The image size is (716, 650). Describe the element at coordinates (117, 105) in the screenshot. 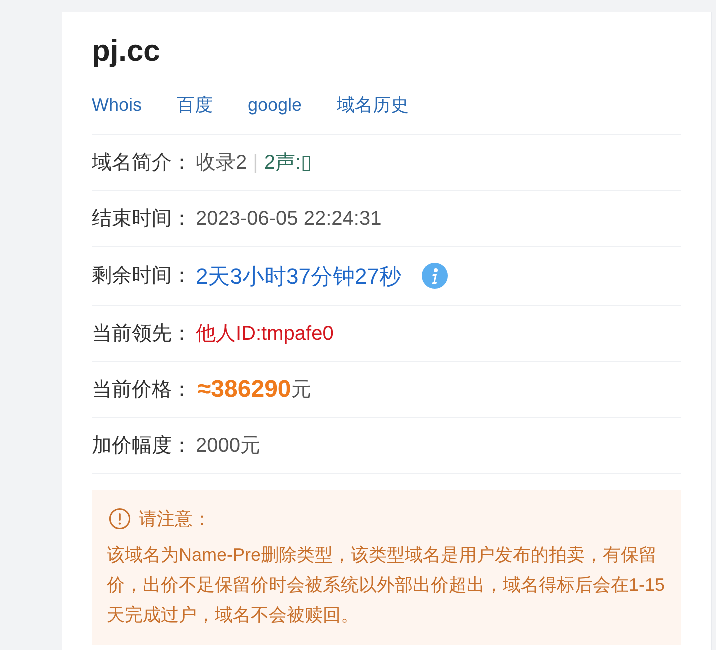

I see `link: Whois` at that location.